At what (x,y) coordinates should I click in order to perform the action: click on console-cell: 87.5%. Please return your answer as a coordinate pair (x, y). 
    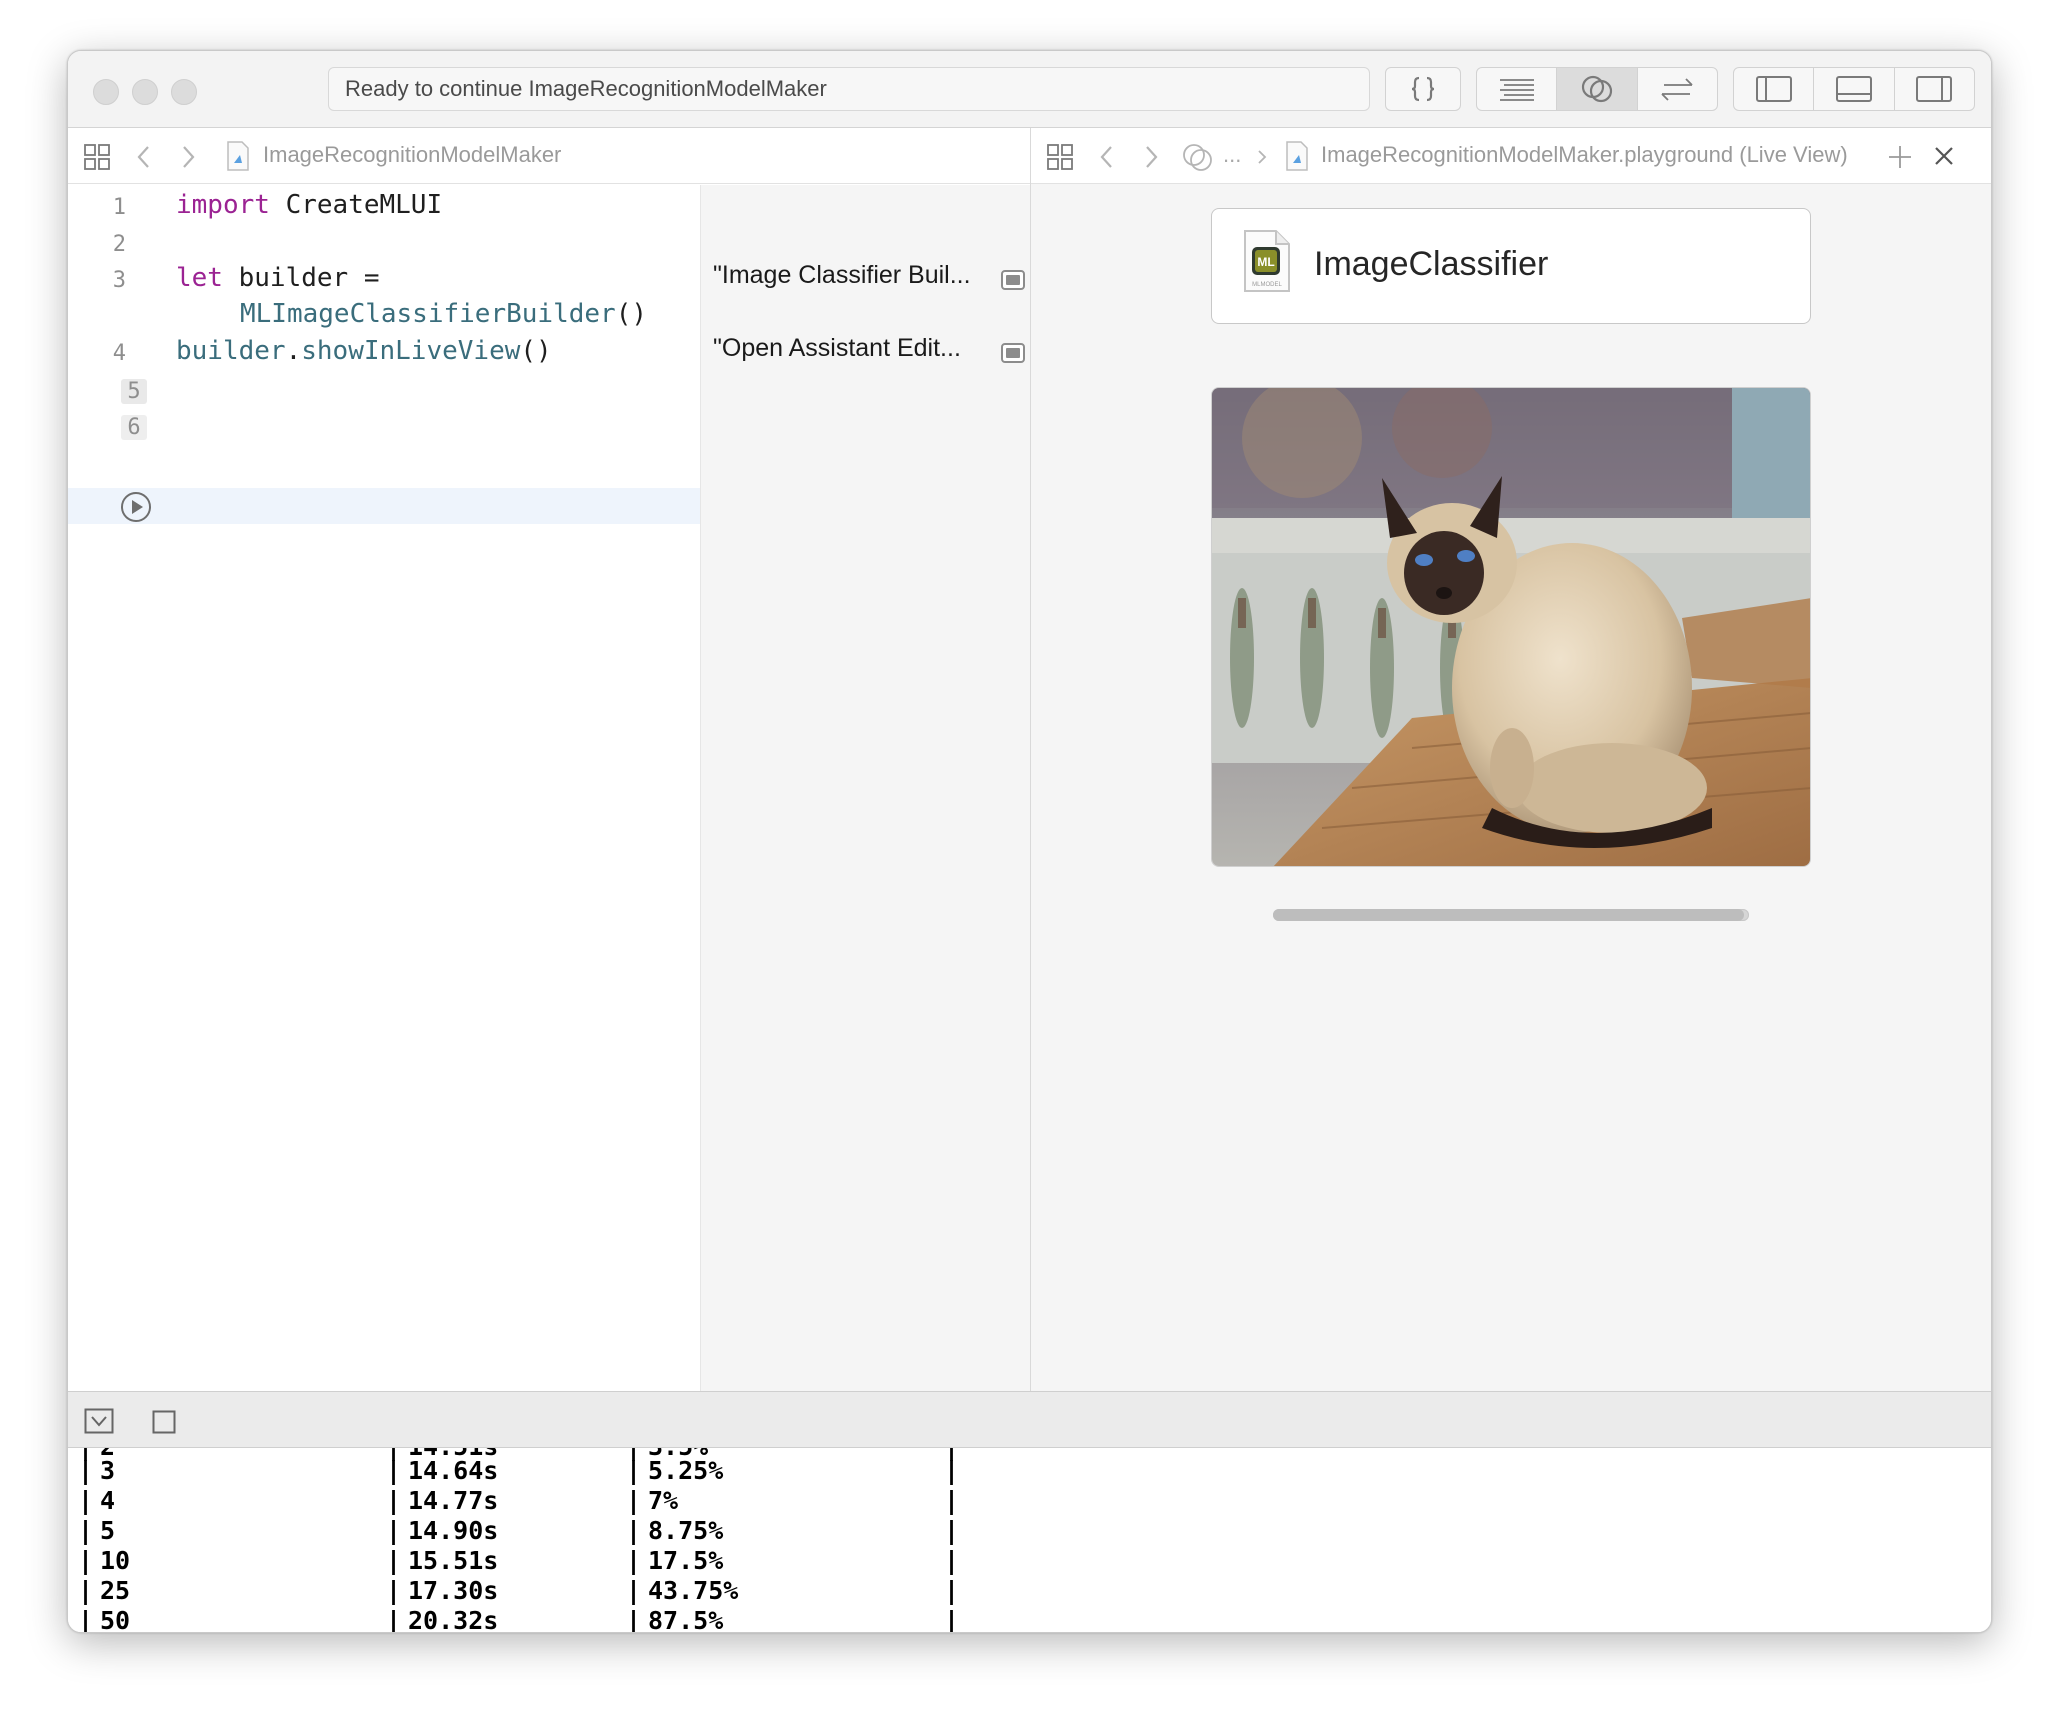
    Looking at the image, I should click on (686, 1619).